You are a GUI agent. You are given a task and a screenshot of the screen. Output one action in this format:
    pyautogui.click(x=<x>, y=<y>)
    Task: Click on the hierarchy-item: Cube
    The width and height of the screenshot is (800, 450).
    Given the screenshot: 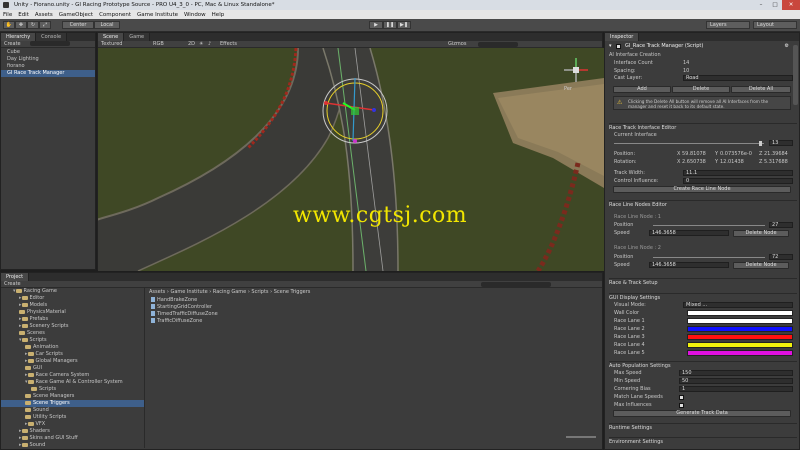 What is the action you would take?
    pyautogui.click(x=51, y=52)
    